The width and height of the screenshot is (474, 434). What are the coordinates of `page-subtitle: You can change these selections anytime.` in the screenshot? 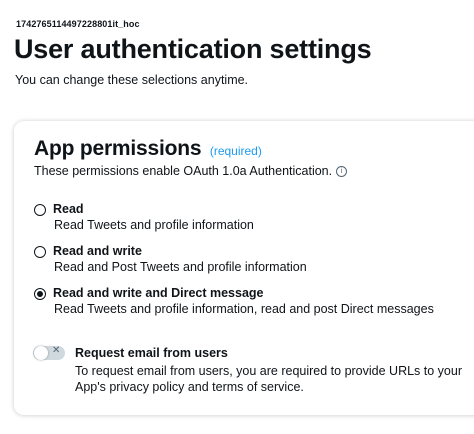 It's located at (132, 80).